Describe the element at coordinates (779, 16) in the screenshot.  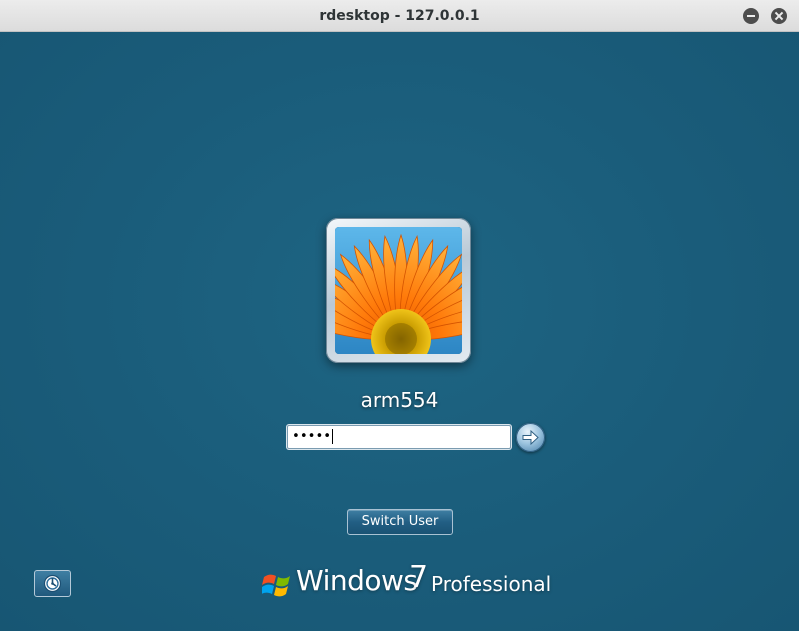
I see `close-icon` at that location.